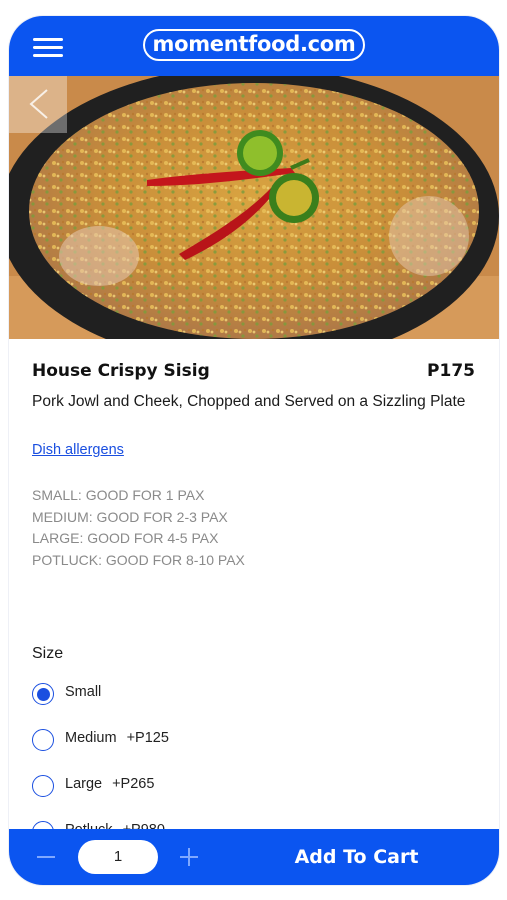  Describe the element at coordinates (46, 857) in the screenshot. I see `minus-icon` at that location.